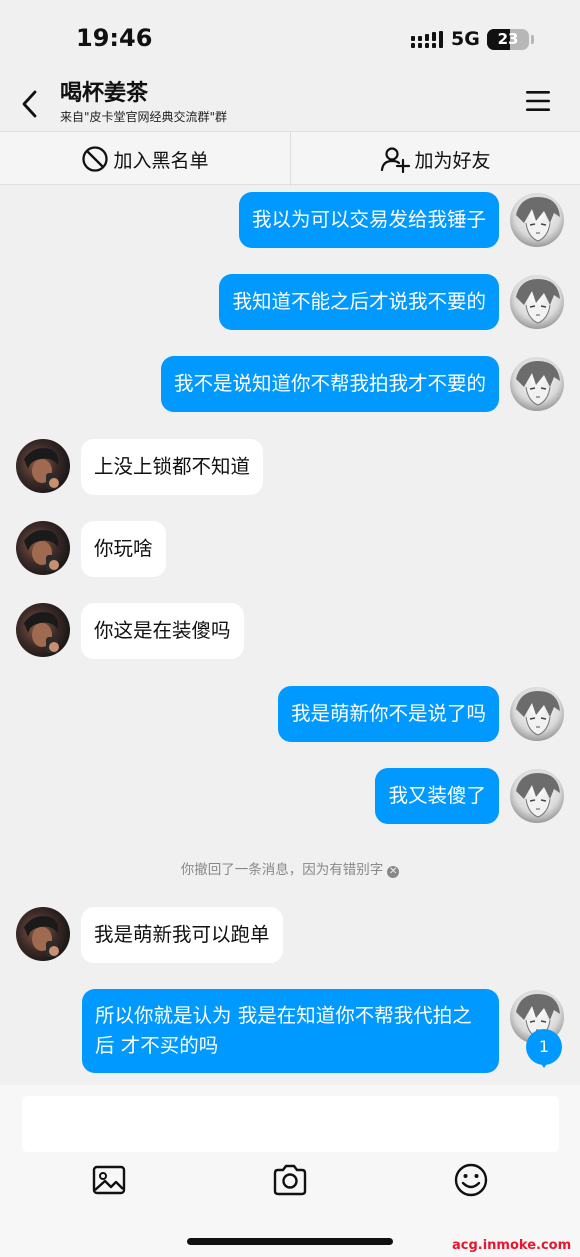  What do you see at coordinates (290, 1031) in the screenshot?
I see `message-bubble-out: 所以你就是认为 我是在知道你不帮我代拍之后 才不买的吗` at bounding box center [290, 1031].